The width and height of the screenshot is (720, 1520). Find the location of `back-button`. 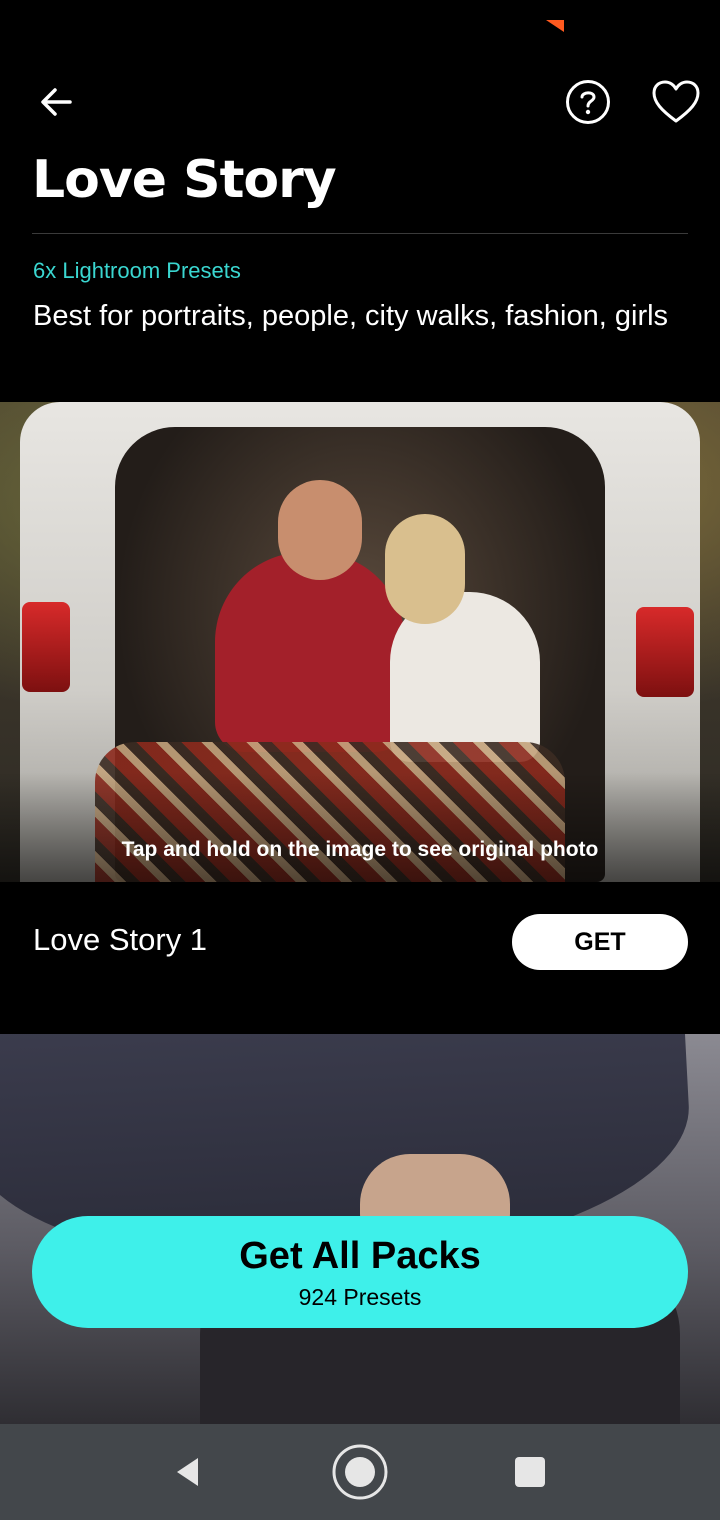

back-button is located at coordinates (56, 102).